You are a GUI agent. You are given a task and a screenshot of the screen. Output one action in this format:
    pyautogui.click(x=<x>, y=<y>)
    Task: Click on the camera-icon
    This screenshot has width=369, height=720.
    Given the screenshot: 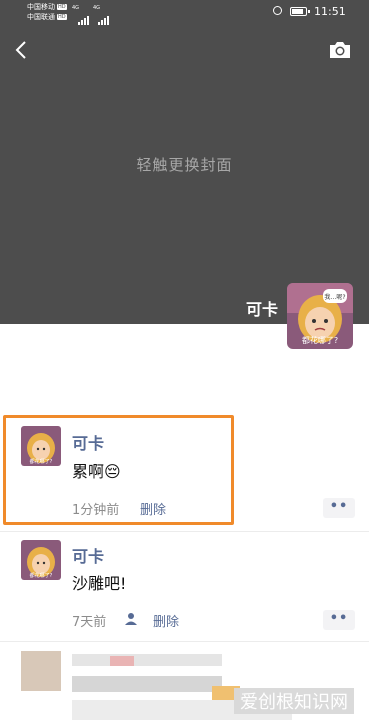 What is the action you would take?
    pyautogui.click(x=340, y=50)
    